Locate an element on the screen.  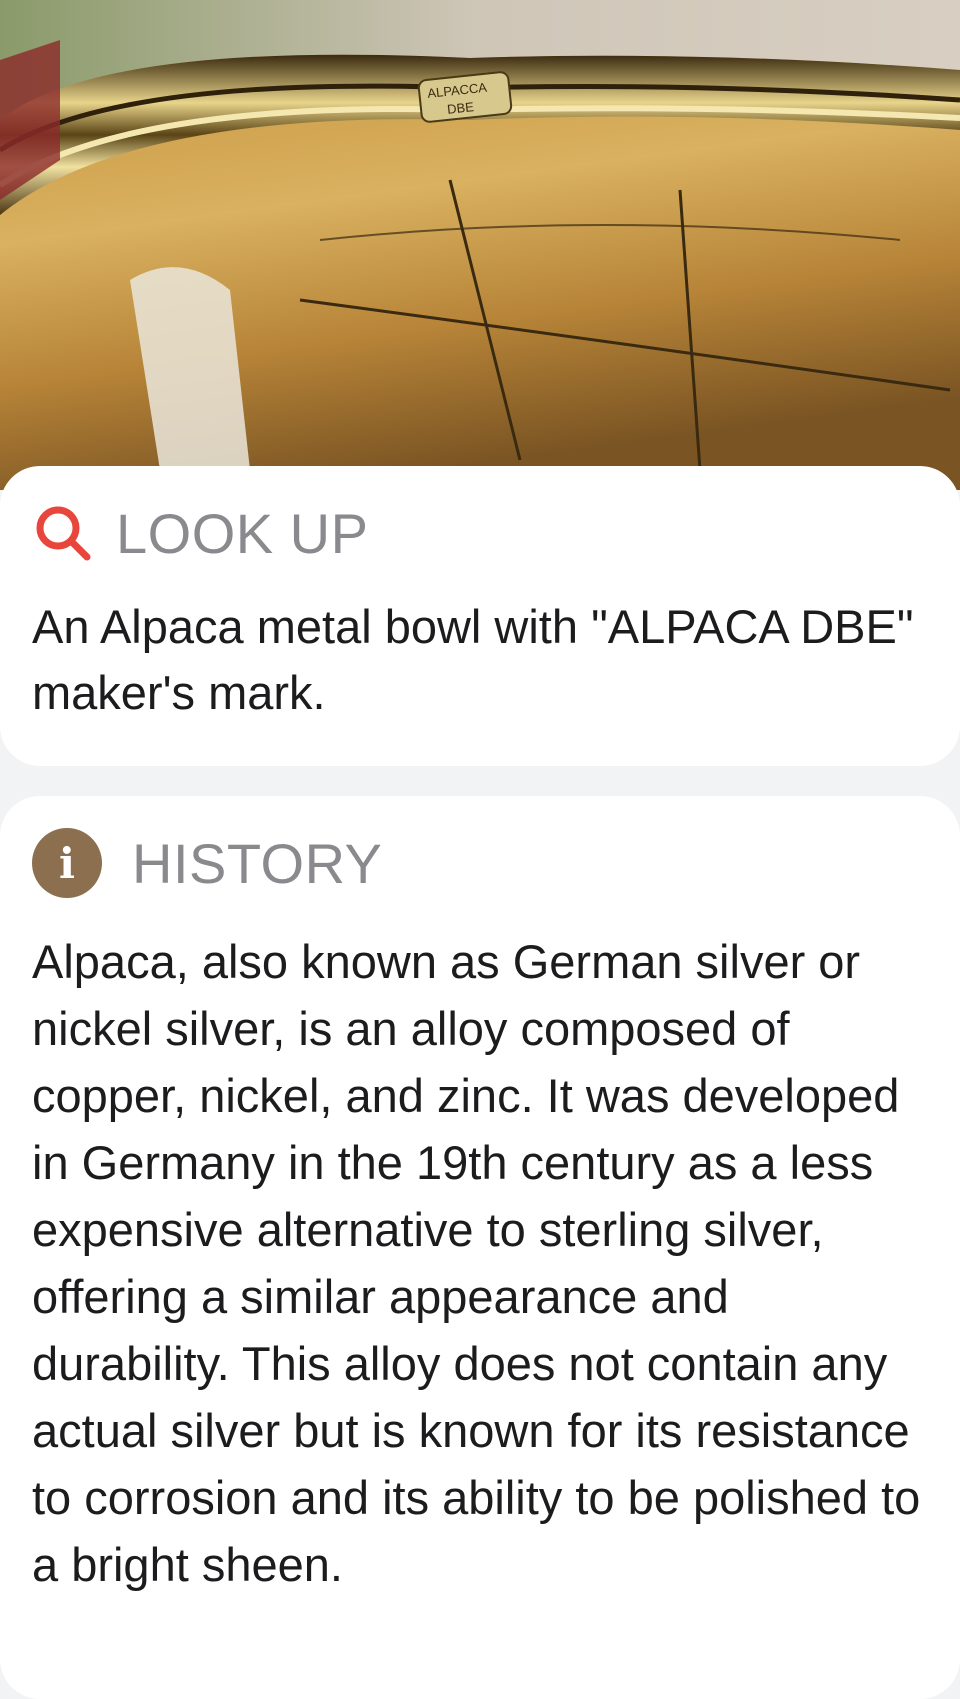
info-icon: i is located at coordinates (67, 863).